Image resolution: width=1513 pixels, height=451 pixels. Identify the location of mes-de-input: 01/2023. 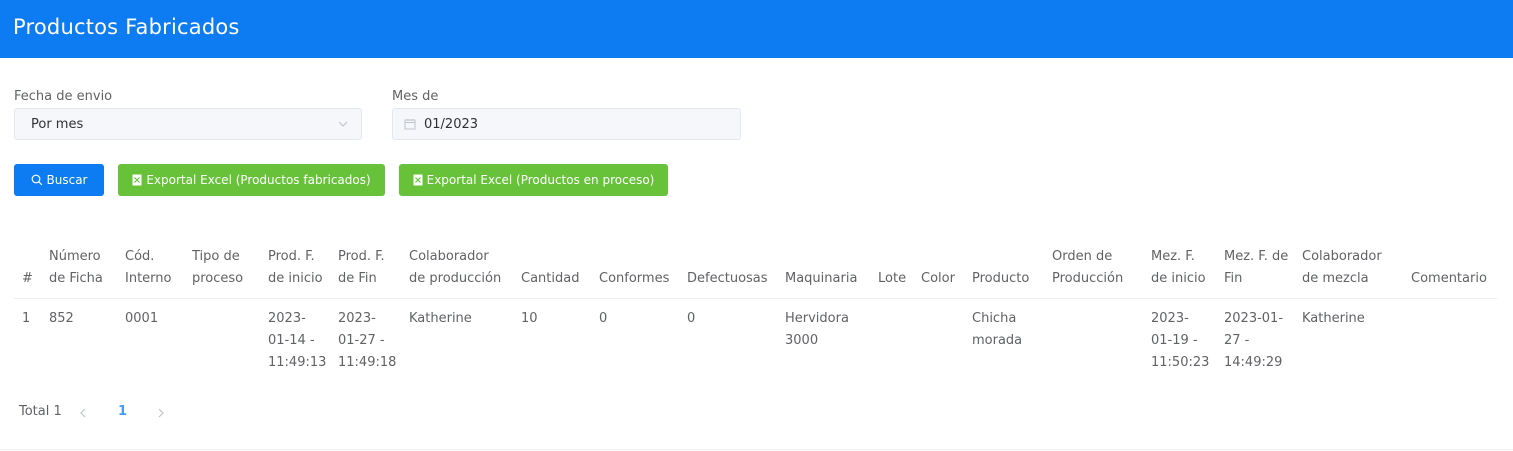
(566, 124).